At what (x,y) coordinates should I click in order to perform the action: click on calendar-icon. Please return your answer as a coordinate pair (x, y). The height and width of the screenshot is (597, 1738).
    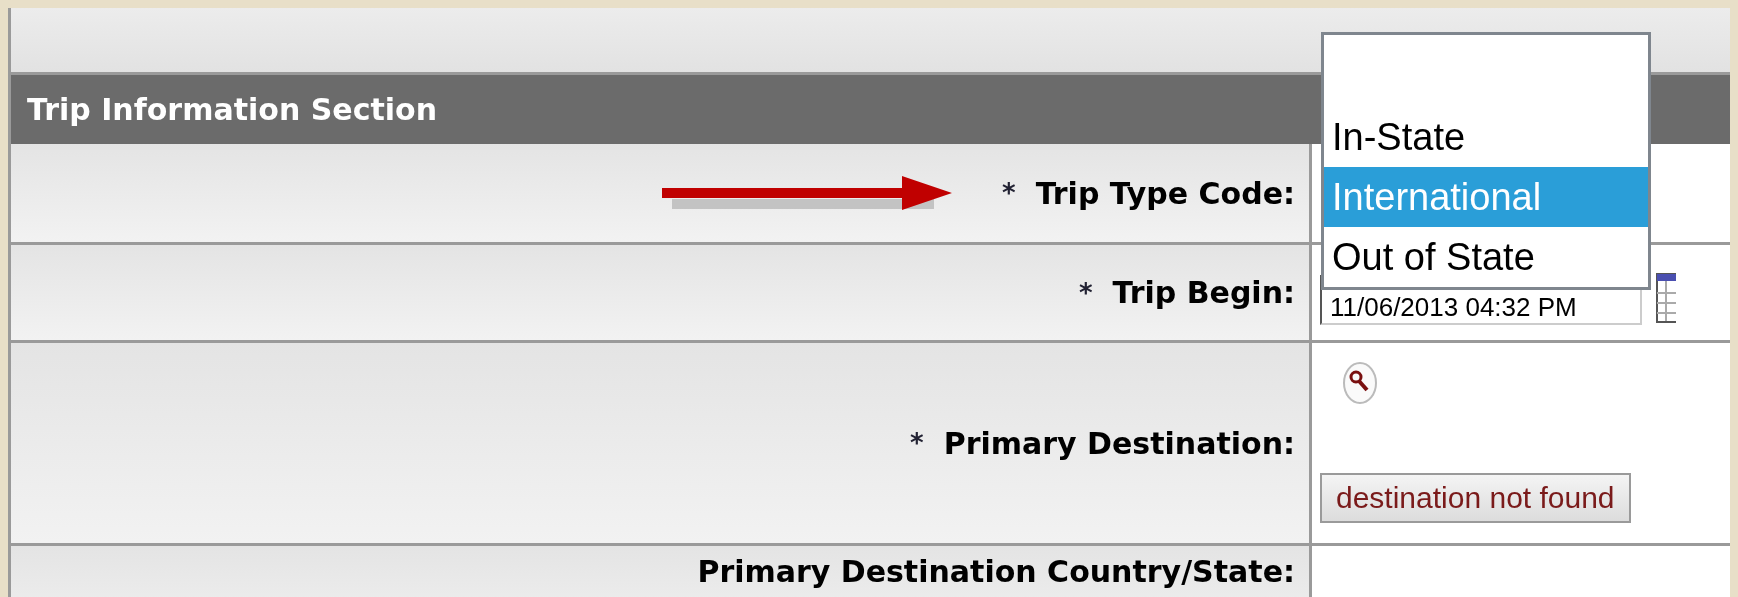
    Looking at the image, I should click on (1666, 297).